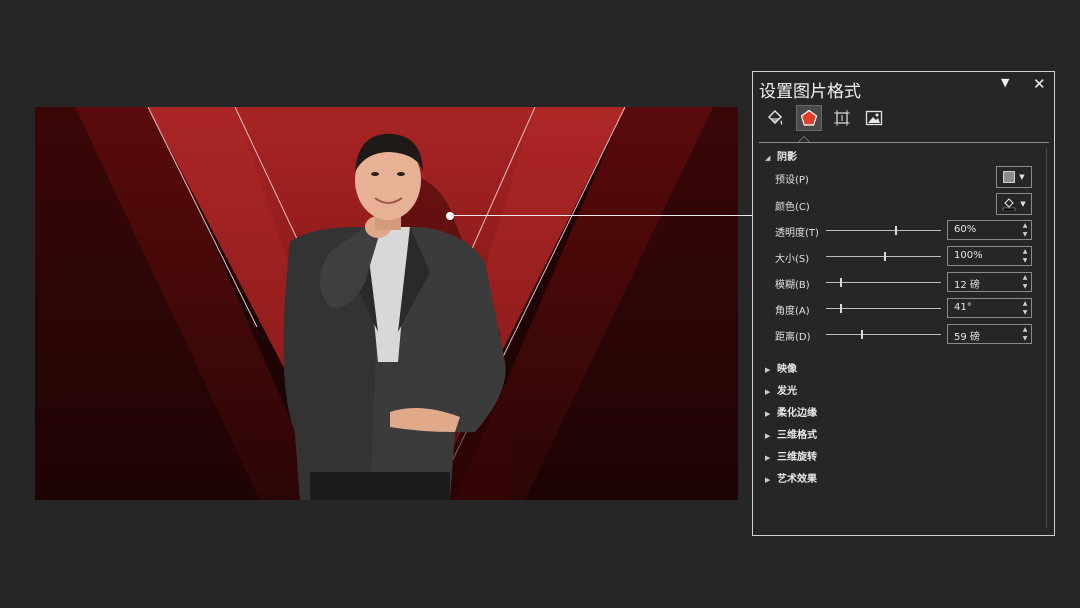 Image resolution: width=1080 pixels, height=608 pixels. What do you see at coordinates (793, 337) in the screenshot?
I see `distance-label: 距离(D)` at bounding box center [793, 337].